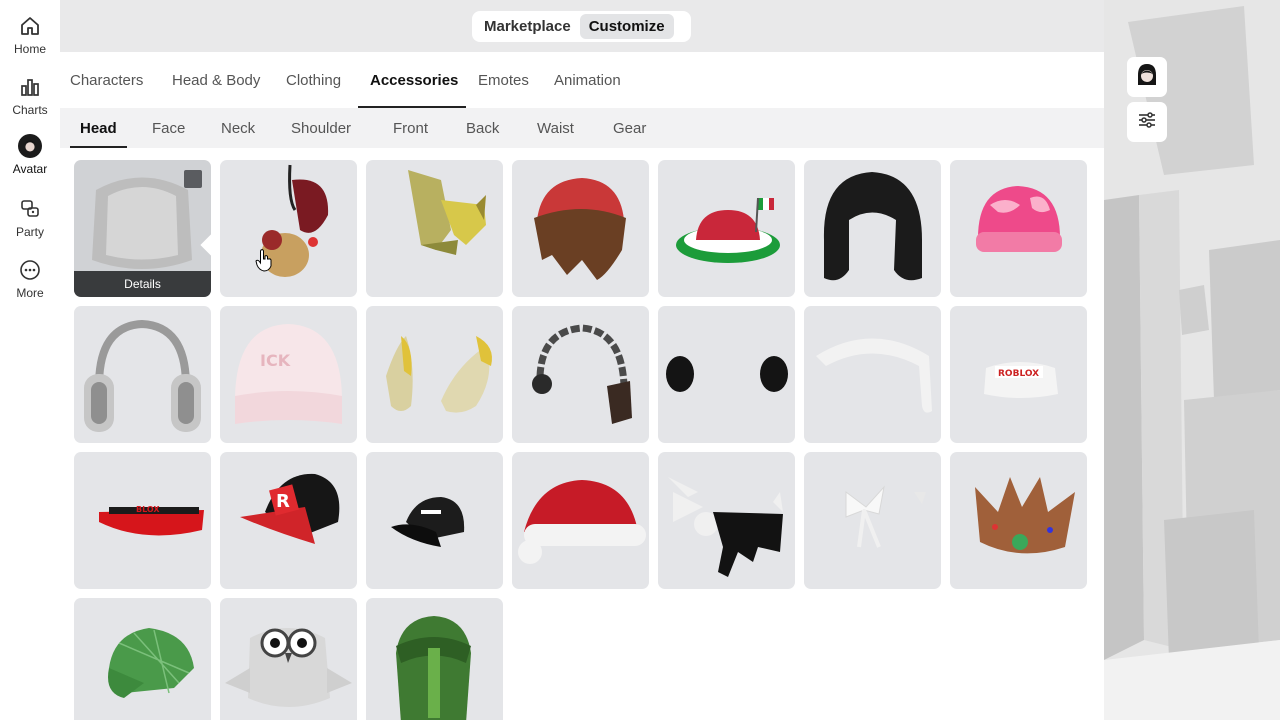 This screenshot has width=1280, height=720. Describe the element at coordinates (321, 128) in the screenshot. I see `subtab-shoulder: Shoulder` at that location.